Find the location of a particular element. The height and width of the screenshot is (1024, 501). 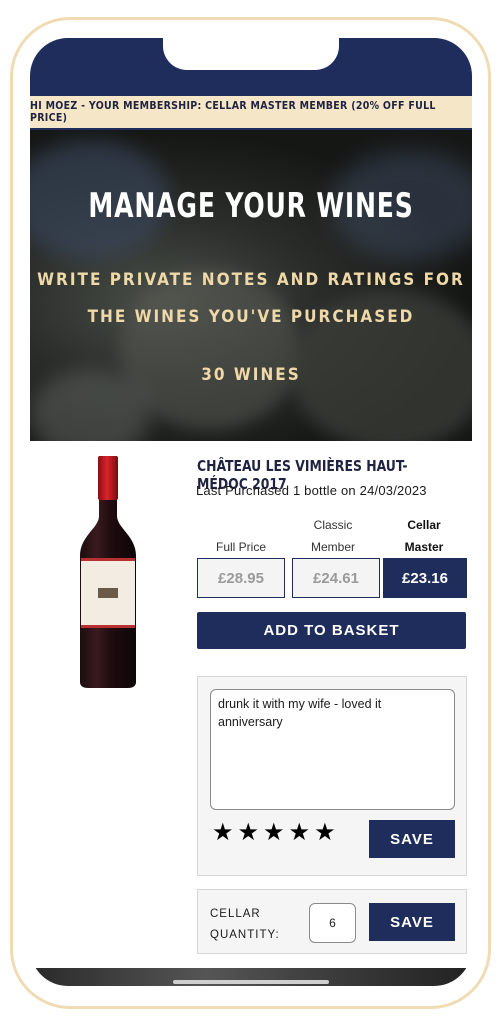

phone-notch is located at coordinates (251, 54).